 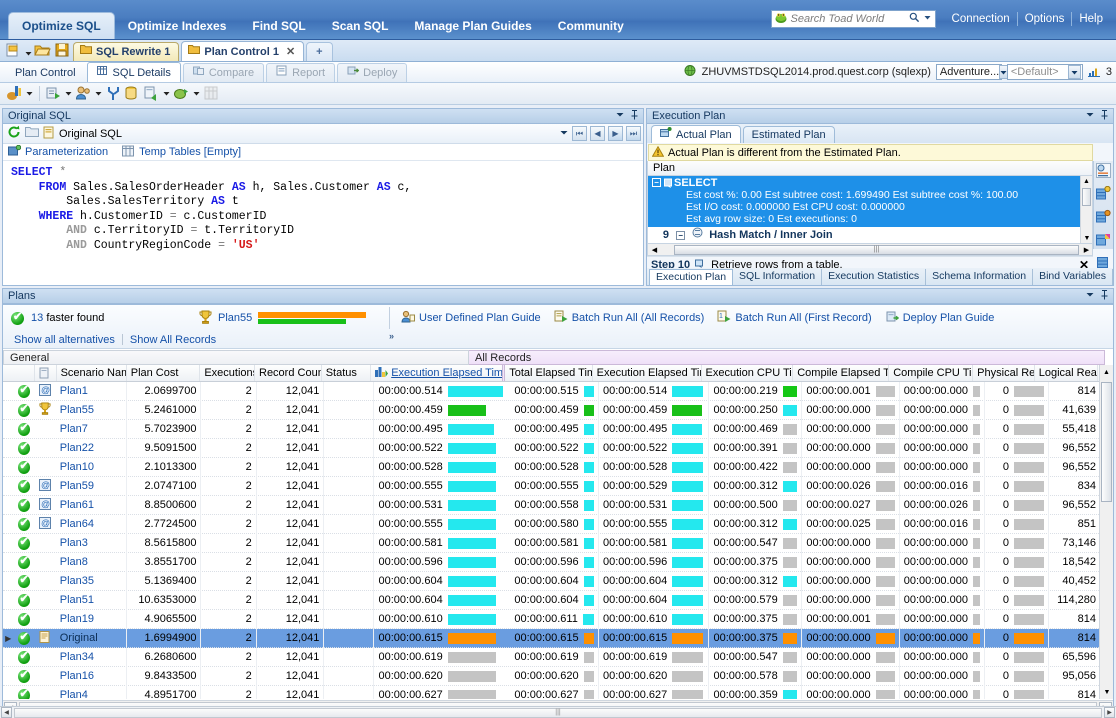 I want to click on window-horizontal-scrollbar: ◀ ||| ▶, so click(x=558, y=712).